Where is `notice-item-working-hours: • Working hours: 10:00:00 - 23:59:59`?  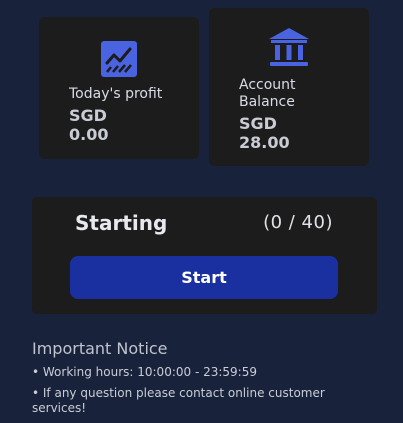
notice-item-working-hours: • Working hours: 10:00:00 - 23:59:59 is located at coordinates (144, 372).